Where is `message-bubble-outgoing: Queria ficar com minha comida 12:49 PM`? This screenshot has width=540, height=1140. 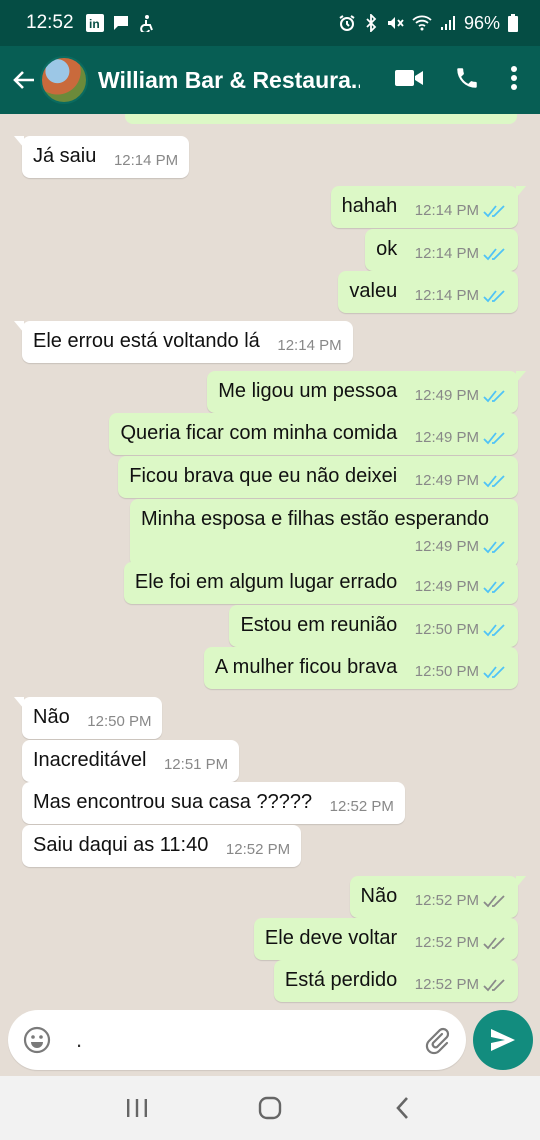 message-bubble-outgoing: Queria ficar com minha comida 12:49 PM is located at coordinates (313, 434).